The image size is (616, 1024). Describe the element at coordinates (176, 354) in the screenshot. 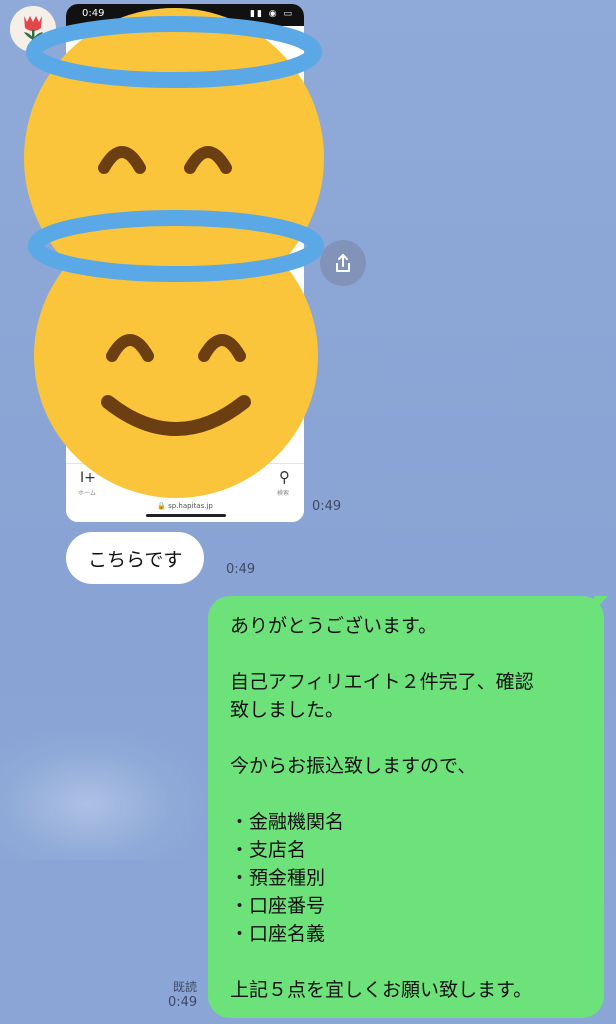

I see `smiling-face-with-halo-emoji` at that location.